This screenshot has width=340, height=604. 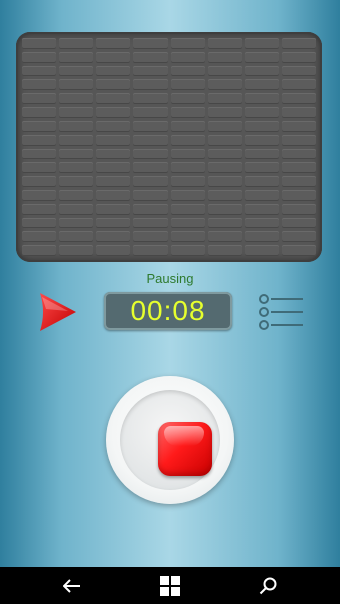 I want to click on windows-logo-icon, so click(x=170, y=585).